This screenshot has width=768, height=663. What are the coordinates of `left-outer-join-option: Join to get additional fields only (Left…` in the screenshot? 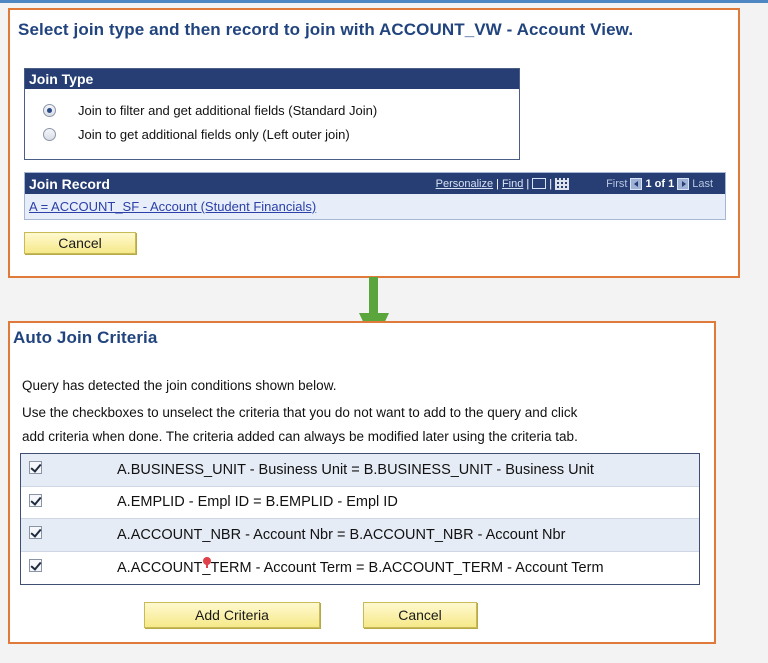 It's located at (196, 134).